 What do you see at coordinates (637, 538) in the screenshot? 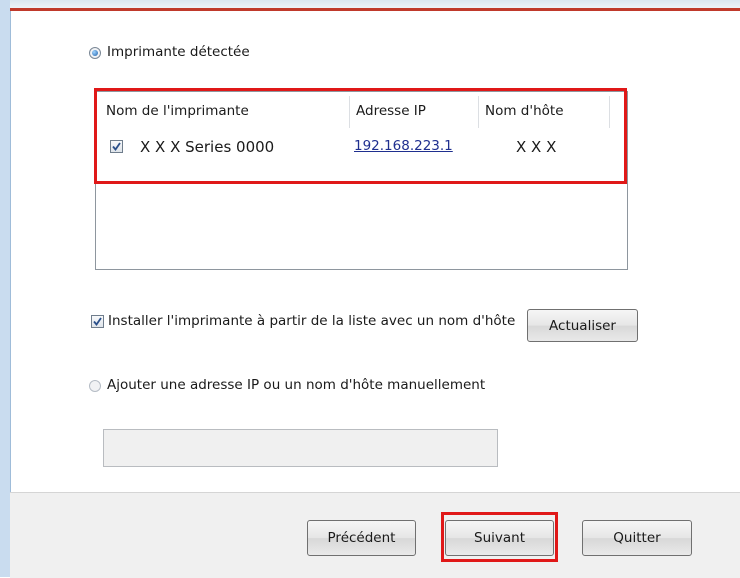
I see `quit-button: Quitter` at bounding box center [637, 538].